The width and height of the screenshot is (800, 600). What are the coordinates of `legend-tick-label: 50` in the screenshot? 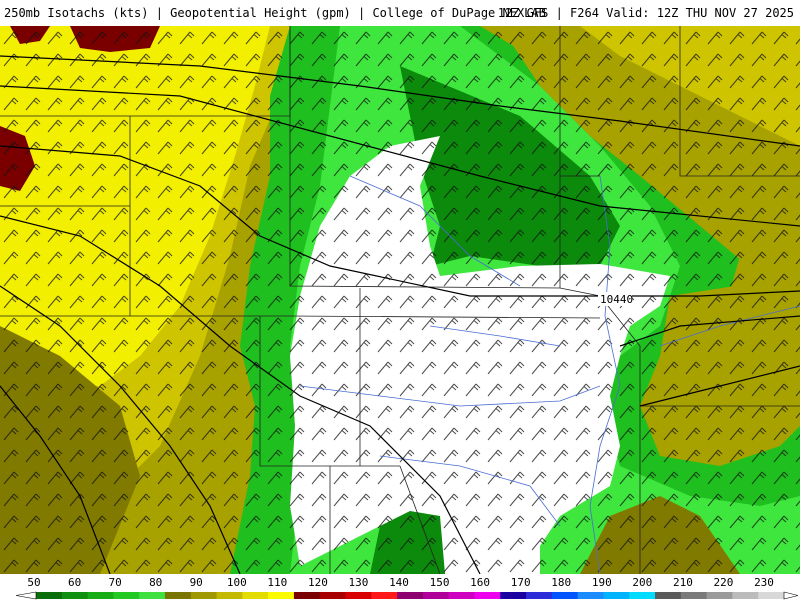 It's located at (33, 582).